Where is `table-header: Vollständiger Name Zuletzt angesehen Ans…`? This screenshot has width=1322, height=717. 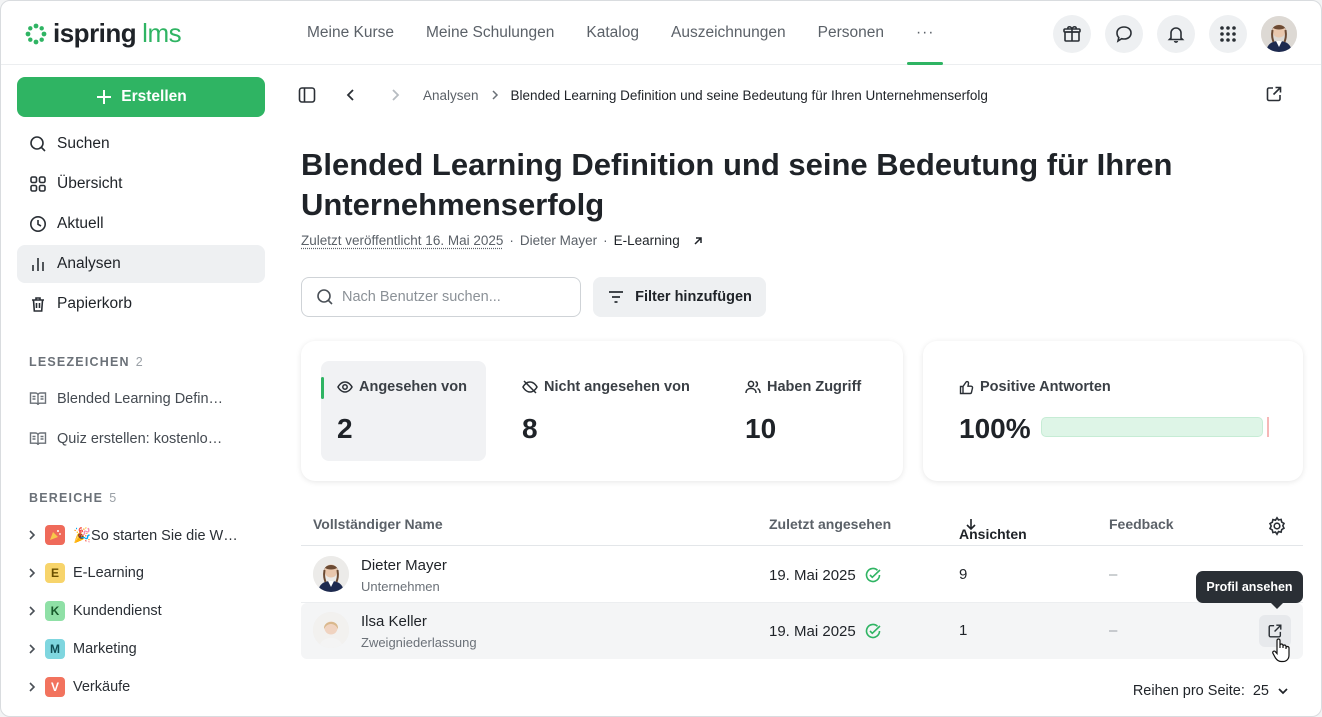
table-header: Vollständiger Name Zuletzt angesehen Ans… is located at coordinates (802, 526).